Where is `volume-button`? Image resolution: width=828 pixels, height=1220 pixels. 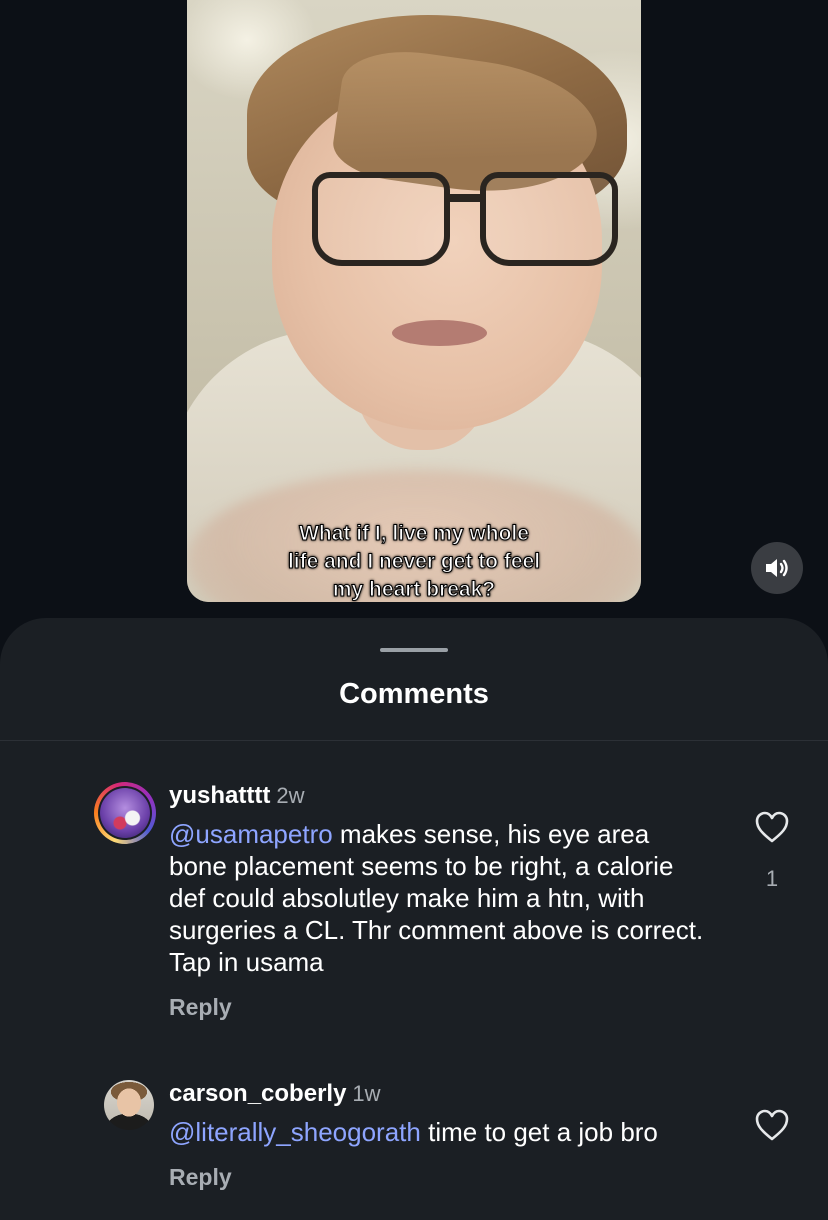
volume-button is located at coordinates (777, 568).